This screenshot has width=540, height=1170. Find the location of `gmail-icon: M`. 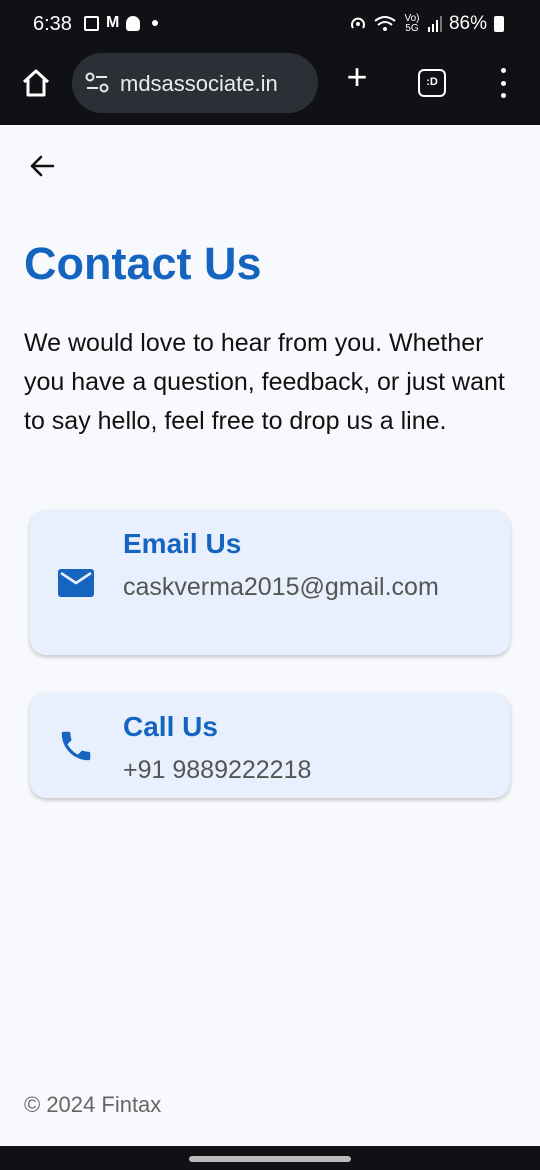

gmail-icon: M is located at coordinates (113, 22).